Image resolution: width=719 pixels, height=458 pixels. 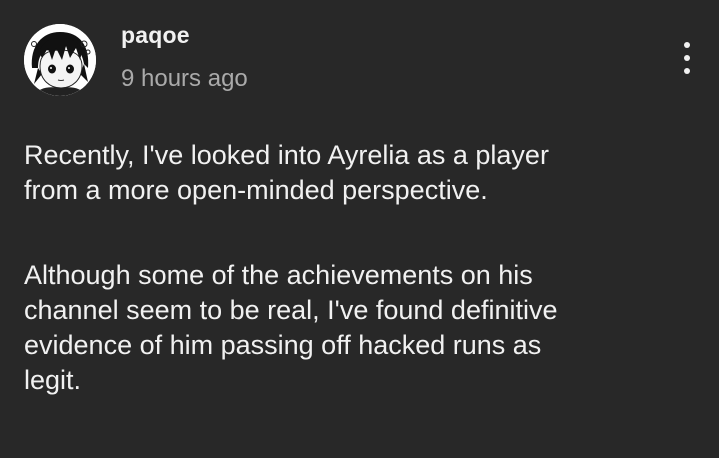 I want to click on avatar-image, so click(x=60, y=60).